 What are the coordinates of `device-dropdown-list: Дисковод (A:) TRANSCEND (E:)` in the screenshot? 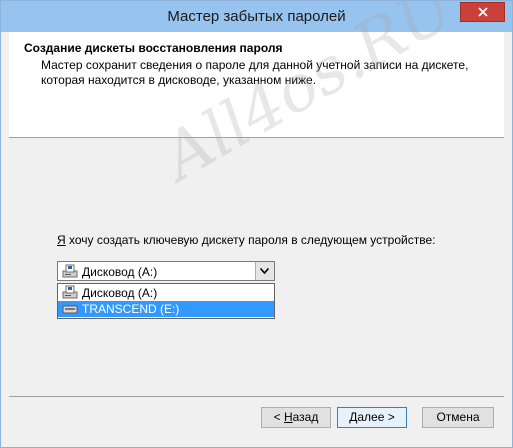 It's located at (166, 301).